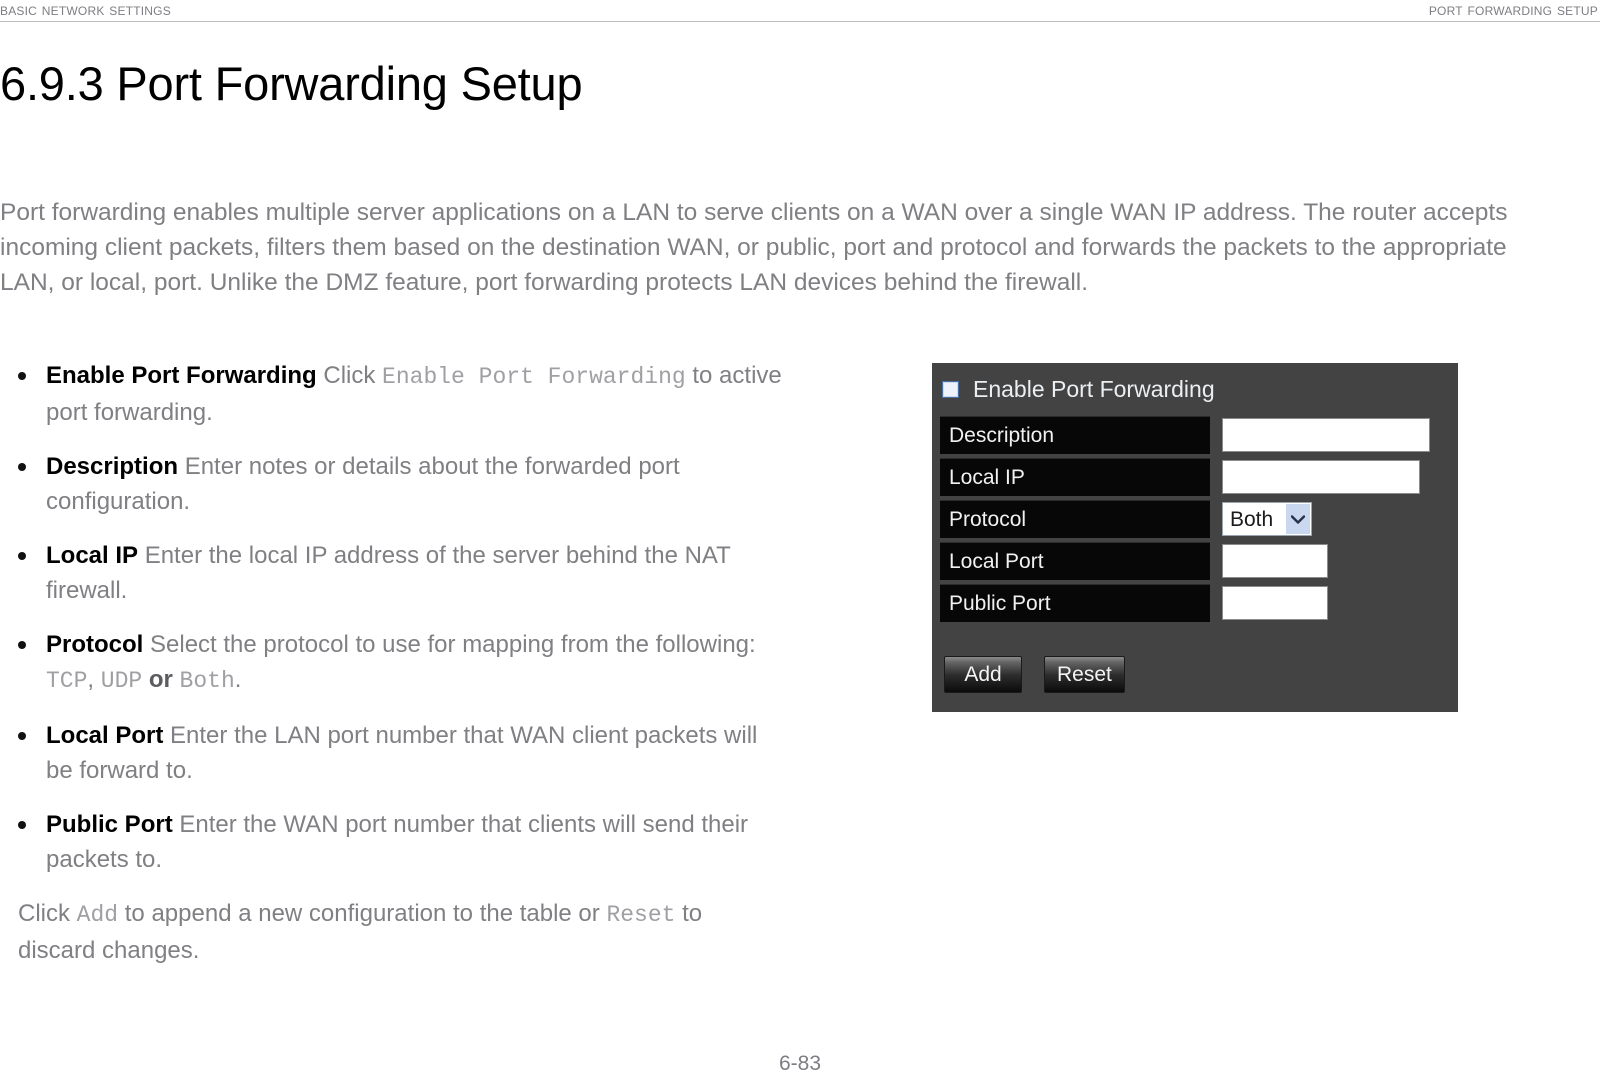 The width and height of the screenshot is (1600, 1091). What do you see at coordinates (1084, 674) in the screenshot?
I see `reset-button: Reset` at bounding box center [1084, 674].